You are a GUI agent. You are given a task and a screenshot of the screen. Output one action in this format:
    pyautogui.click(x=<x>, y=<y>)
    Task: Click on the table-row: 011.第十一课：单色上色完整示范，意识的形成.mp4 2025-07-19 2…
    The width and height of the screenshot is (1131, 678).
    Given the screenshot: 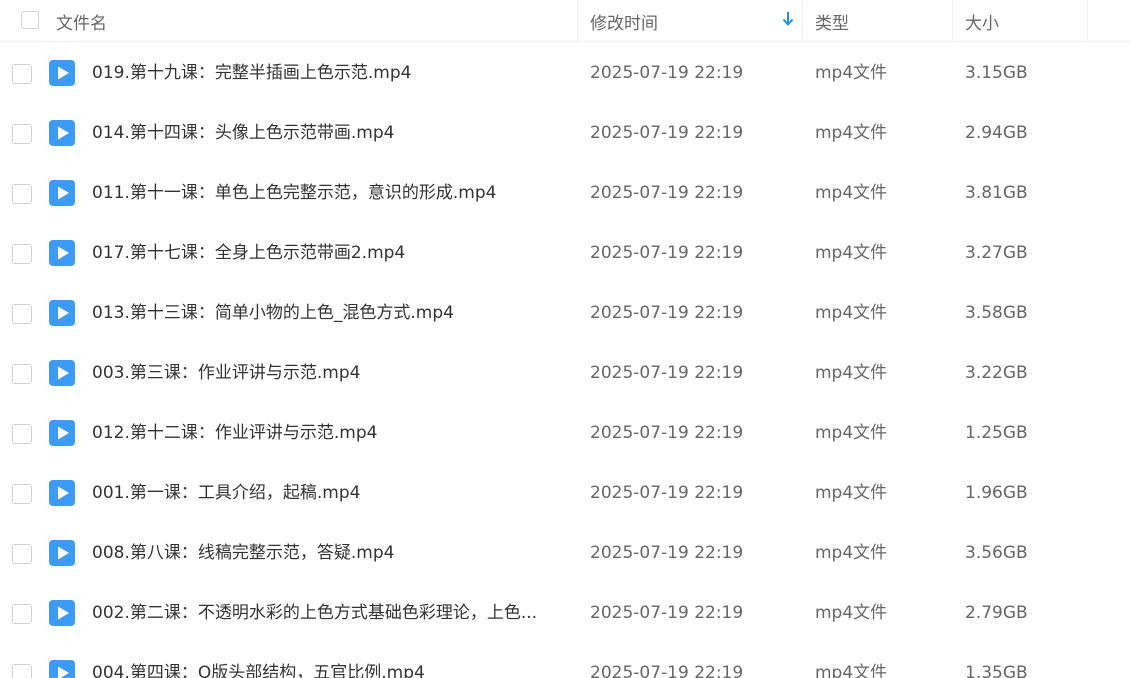 What is the action you would take?
    pyautogui.click(x=565, y=193)
    